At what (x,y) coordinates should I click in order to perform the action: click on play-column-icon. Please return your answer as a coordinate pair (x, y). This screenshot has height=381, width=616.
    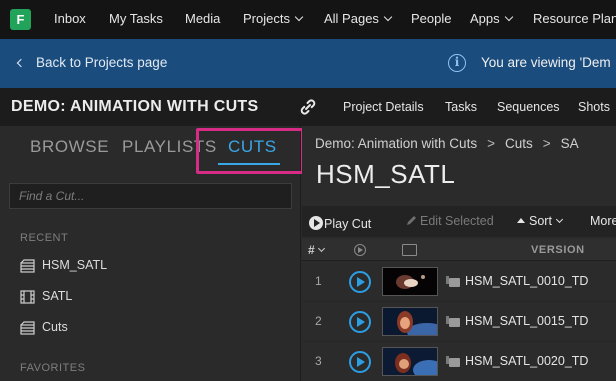
    Looking at the image, I should click on (360, 250).